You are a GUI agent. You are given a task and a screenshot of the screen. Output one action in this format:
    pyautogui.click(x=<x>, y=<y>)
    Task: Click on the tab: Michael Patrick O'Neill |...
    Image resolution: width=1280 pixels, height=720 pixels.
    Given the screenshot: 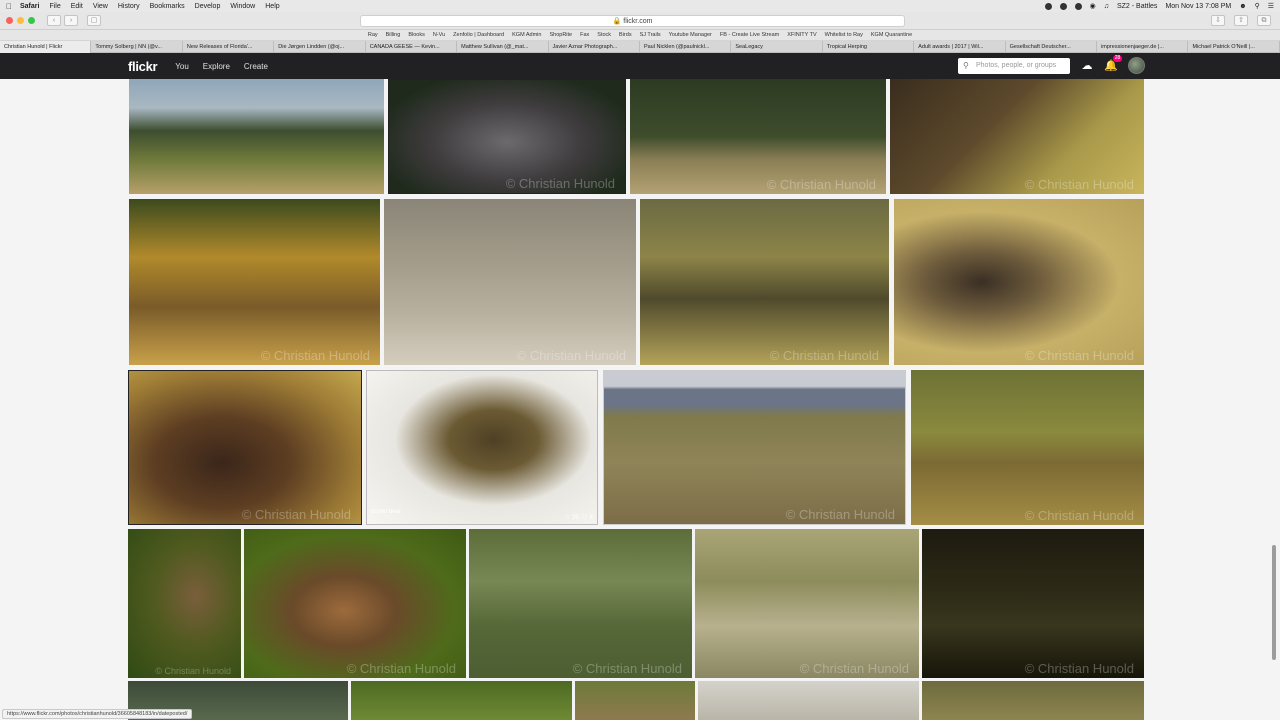 What is the action you would take?
    pyautogui.click(x=1234, y=46)
    